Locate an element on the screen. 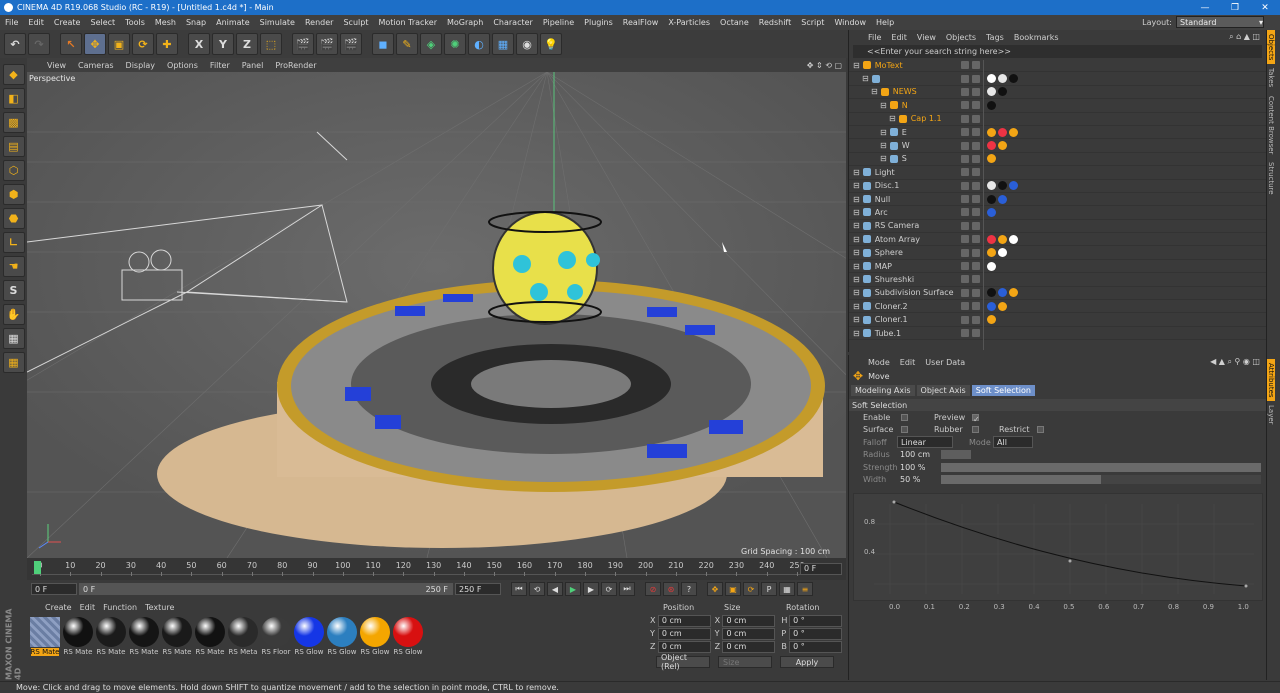  menu-edit: Edit is located at coordinates (36, 22).